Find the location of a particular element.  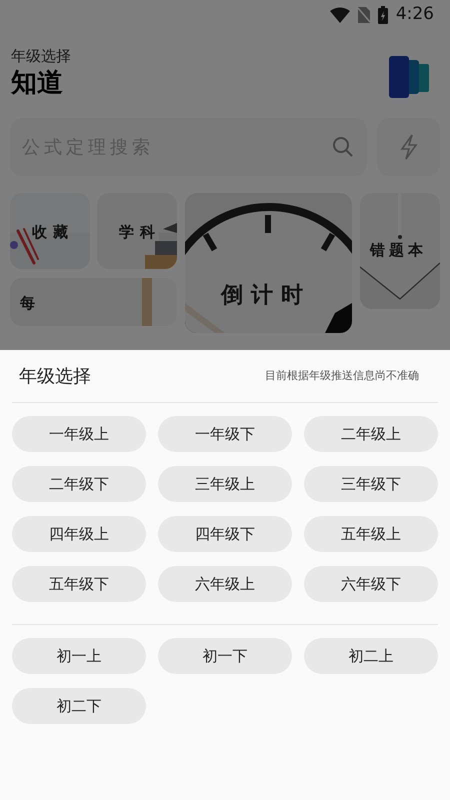

grade-option: 初二下 is located at coordinates (79, 706).